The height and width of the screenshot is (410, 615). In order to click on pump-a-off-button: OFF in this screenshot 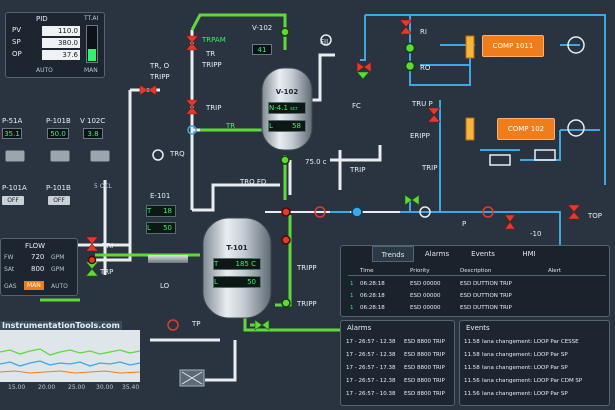, I will do `click(13, 200)`.